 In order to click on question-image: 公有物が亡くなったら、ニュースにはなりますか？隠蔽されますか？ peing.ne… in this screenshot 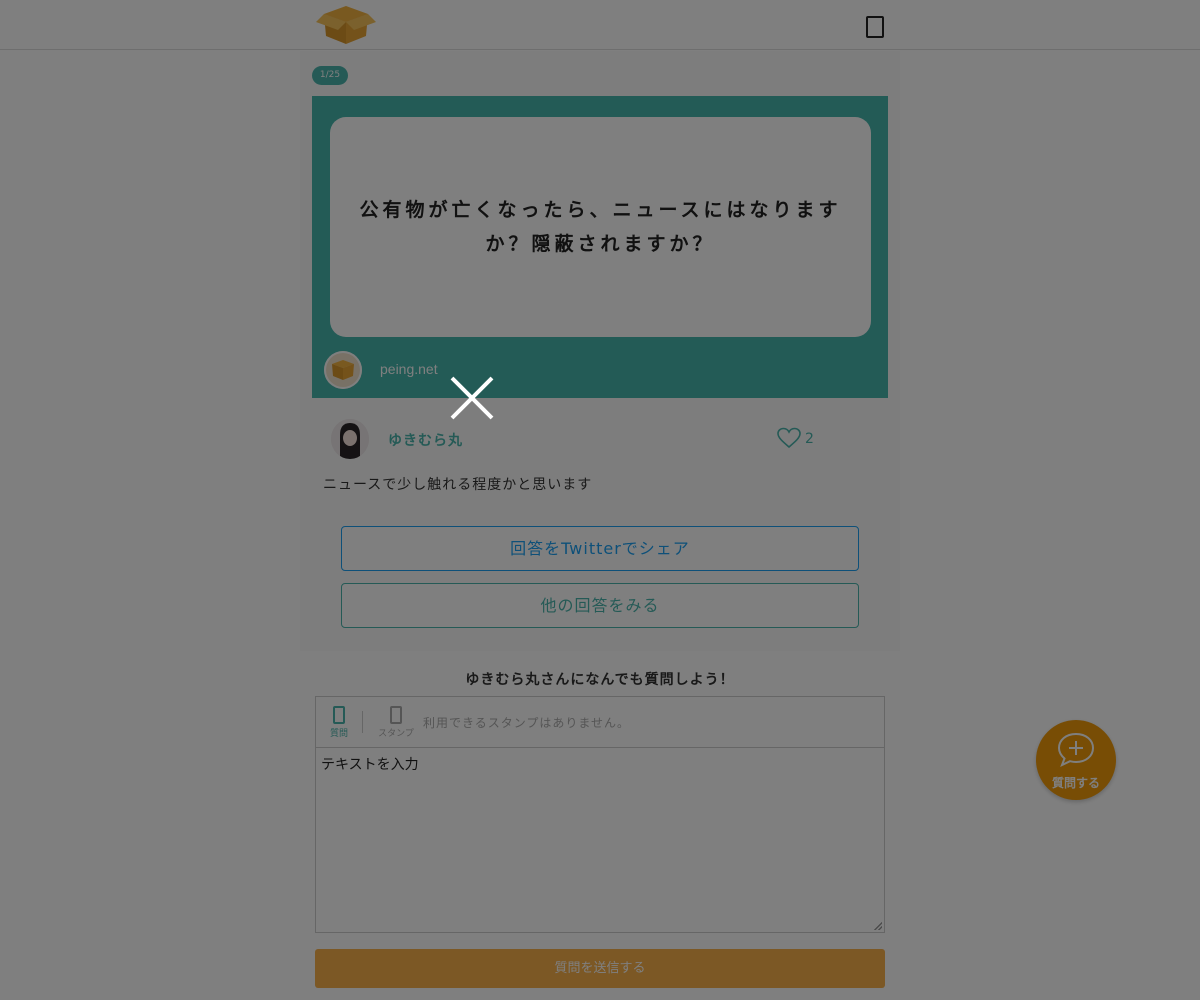, I will do `click(600, 247)`.